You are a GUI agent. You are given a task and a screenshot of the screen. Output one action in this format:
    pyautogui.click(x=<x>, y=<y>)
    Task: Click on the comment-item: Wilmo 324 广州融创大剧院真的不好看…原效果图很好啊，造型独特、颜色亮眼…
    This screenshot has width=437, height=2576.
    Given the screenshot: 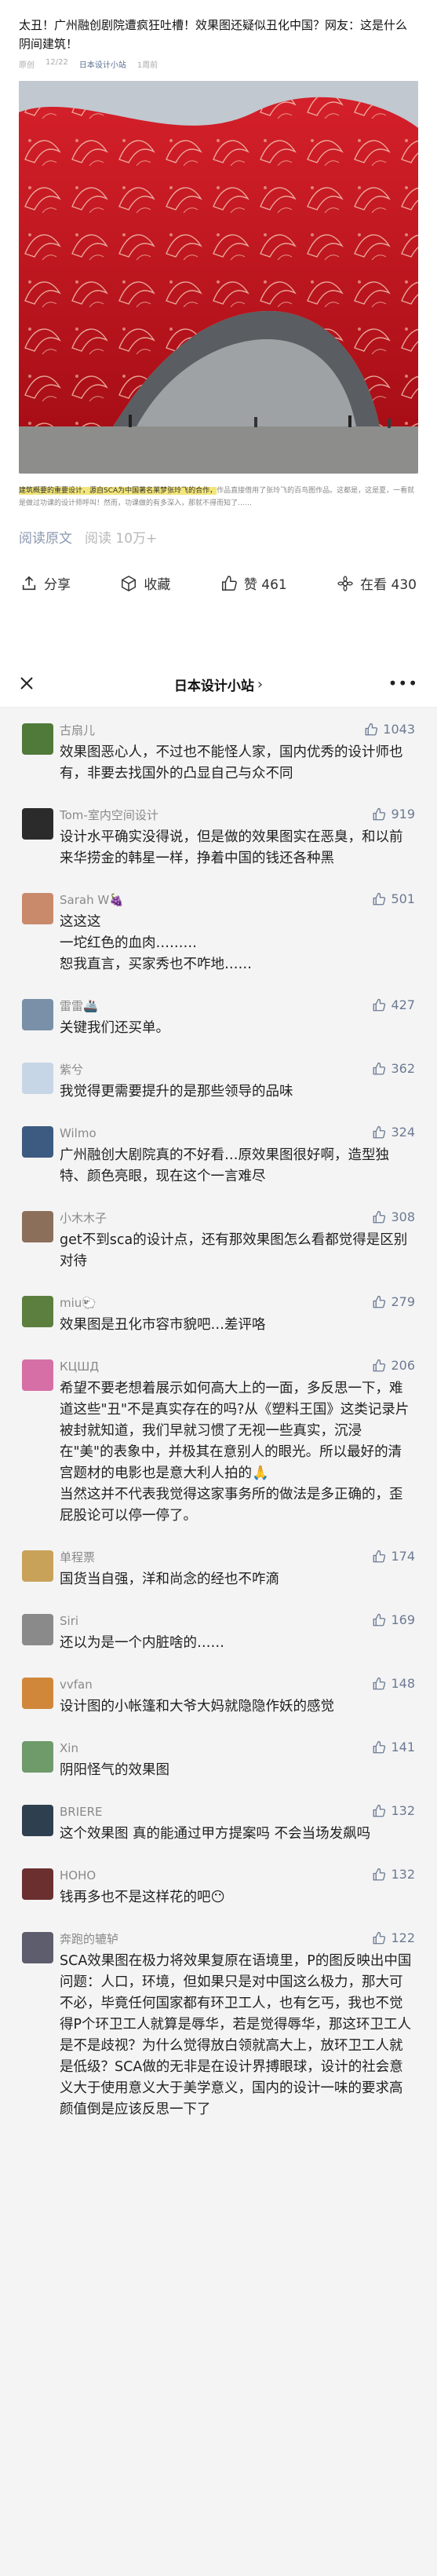 What is the action you would take?
    pyautogui.click(x=218, y=1156)
    